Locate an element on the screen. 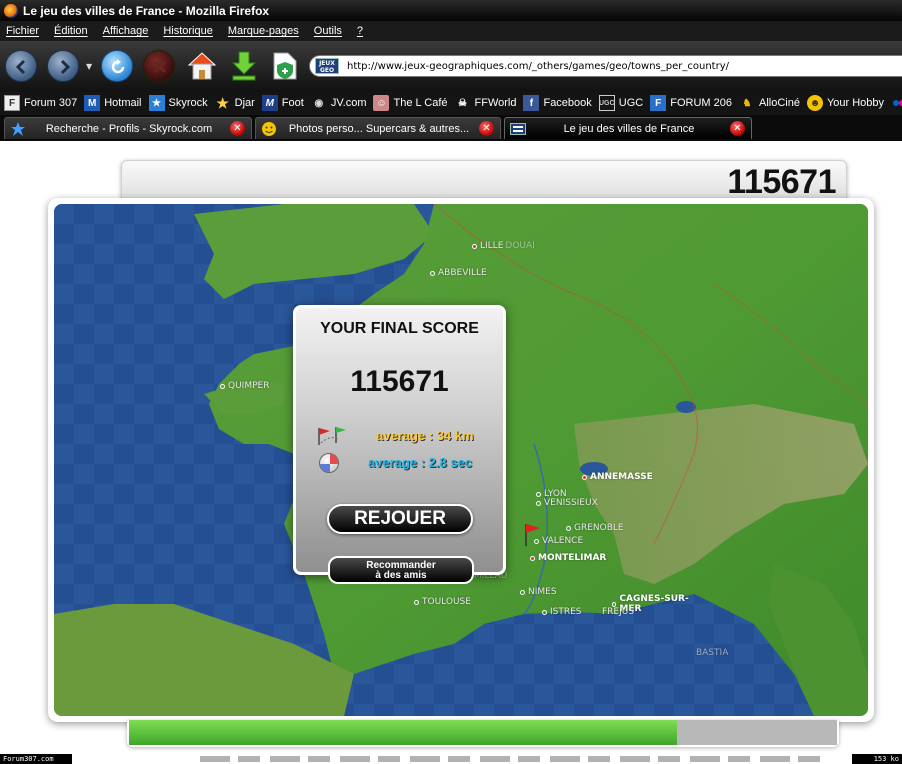 Image resolution: width=902 pixels, height=764 pixels. town-frejus: FREJUS is located at coordinates (618, 612).